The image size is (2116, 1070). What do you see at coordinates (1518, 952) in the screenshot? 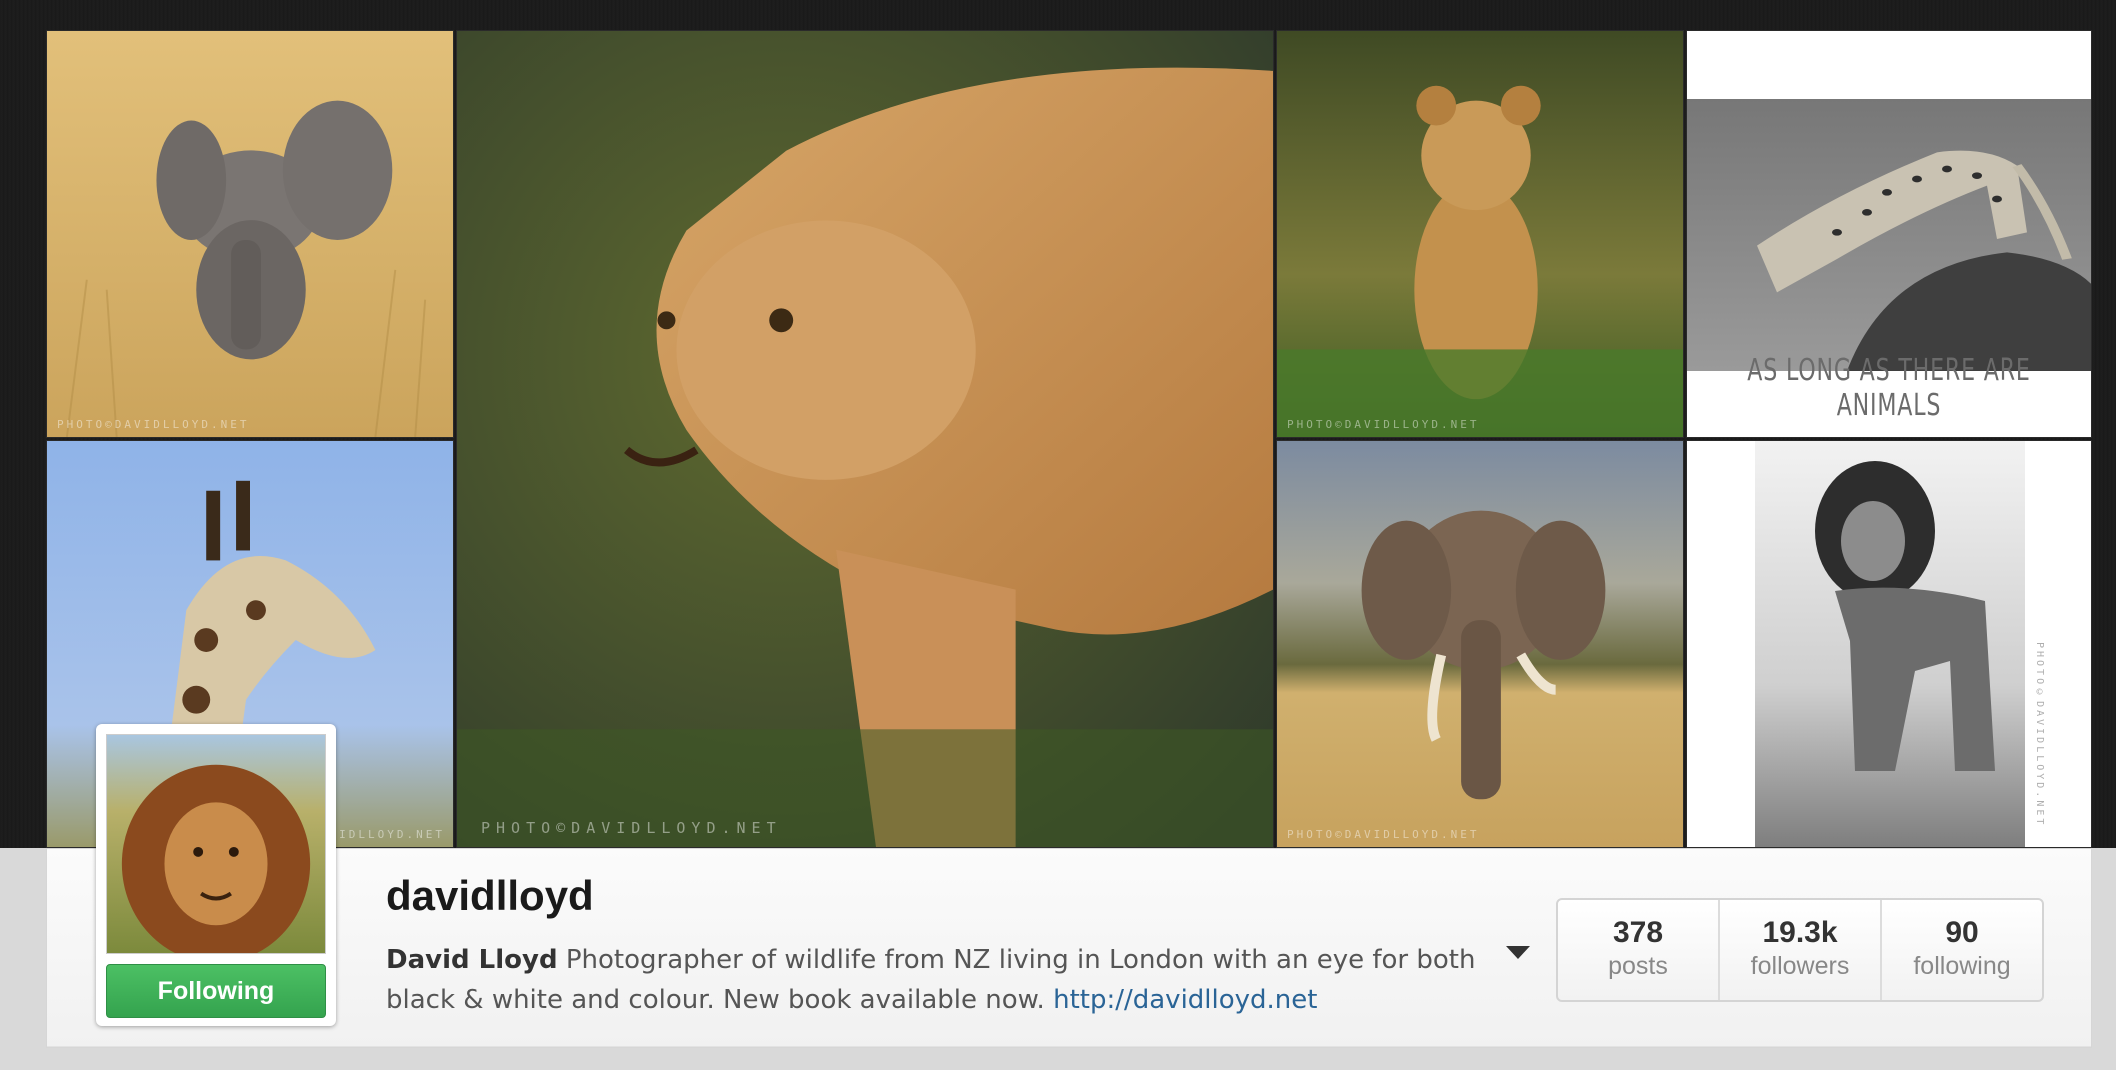
I see `caret-down-icon` at bounding box center [1518, 952].